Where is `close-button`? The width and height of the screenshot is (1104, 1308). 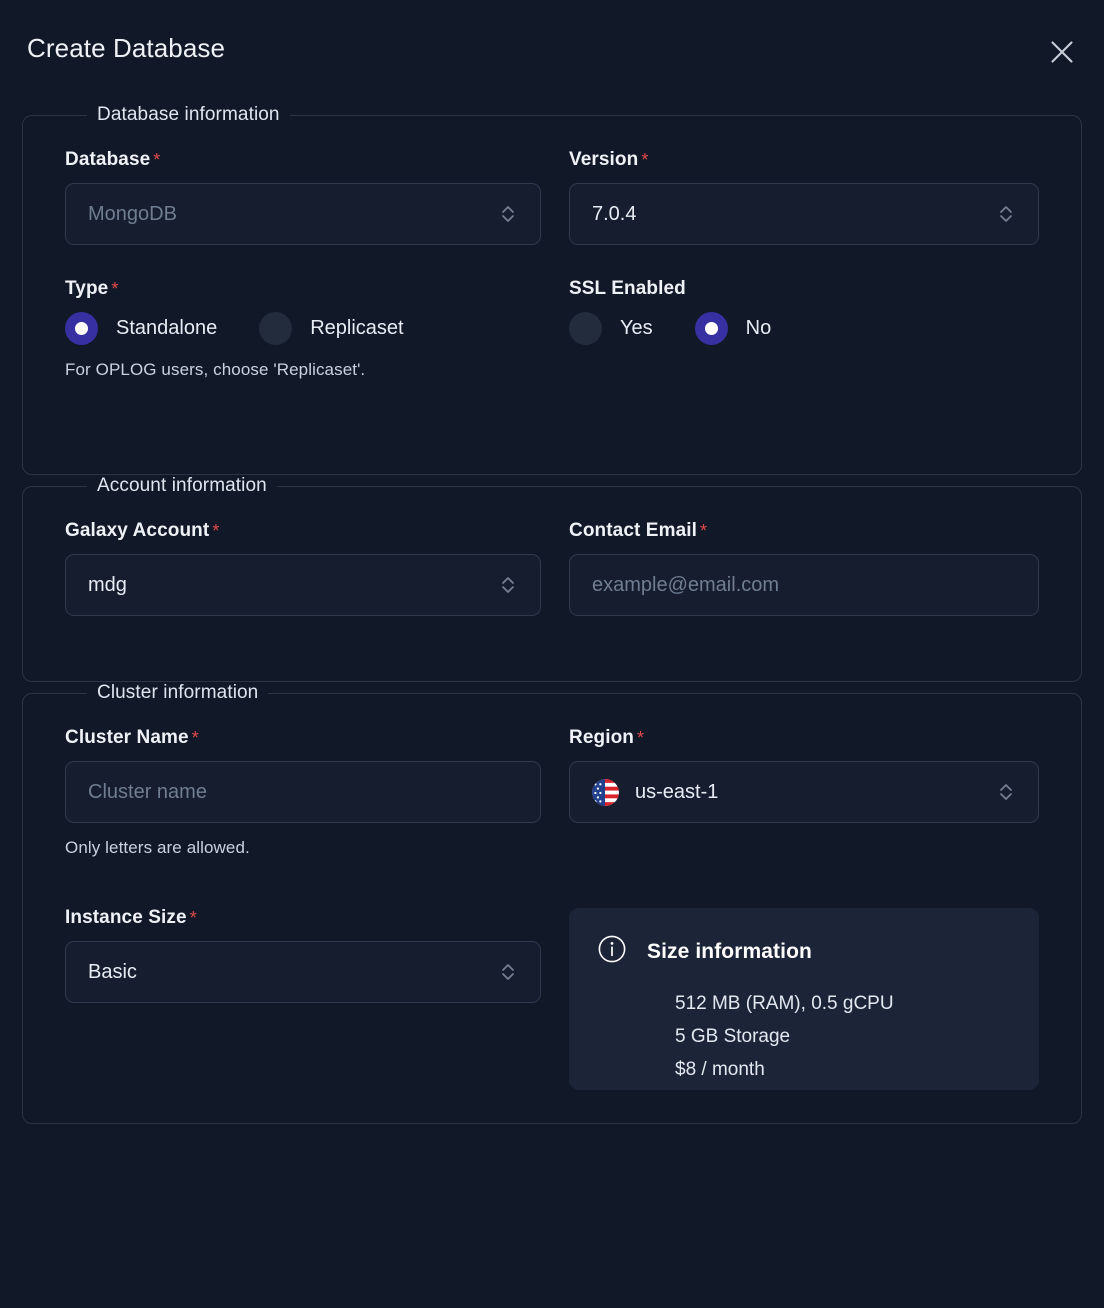
close-button is located at coordinates (1062, 52).